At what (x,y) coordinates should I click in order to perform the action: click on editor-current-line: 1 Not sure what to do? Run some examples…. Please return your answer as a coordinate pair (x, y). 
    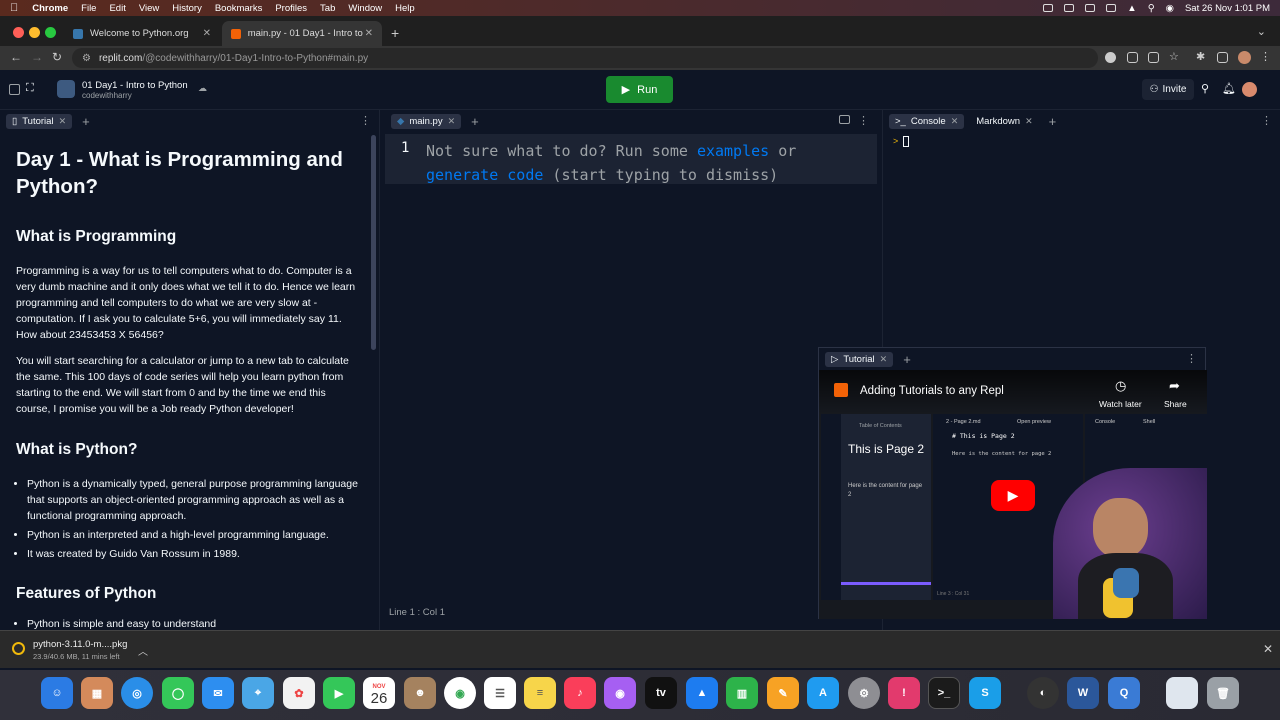
    Looking at the image, I should click on (631, 159).